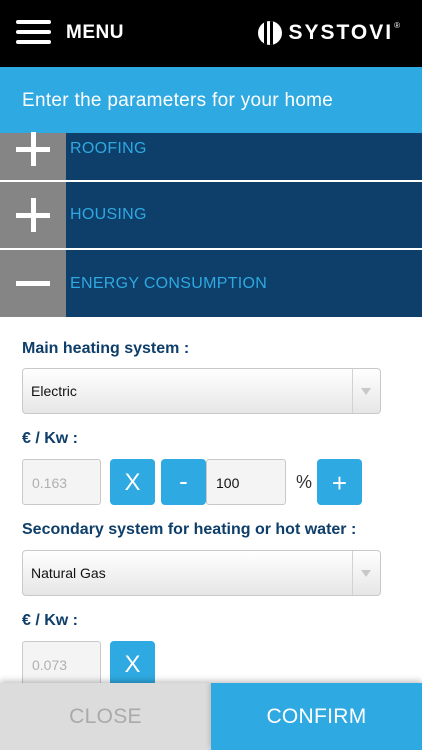  Describe the element at coordinates (95, 33) in the screenshot. I see `menu-label: MENU` at that location.